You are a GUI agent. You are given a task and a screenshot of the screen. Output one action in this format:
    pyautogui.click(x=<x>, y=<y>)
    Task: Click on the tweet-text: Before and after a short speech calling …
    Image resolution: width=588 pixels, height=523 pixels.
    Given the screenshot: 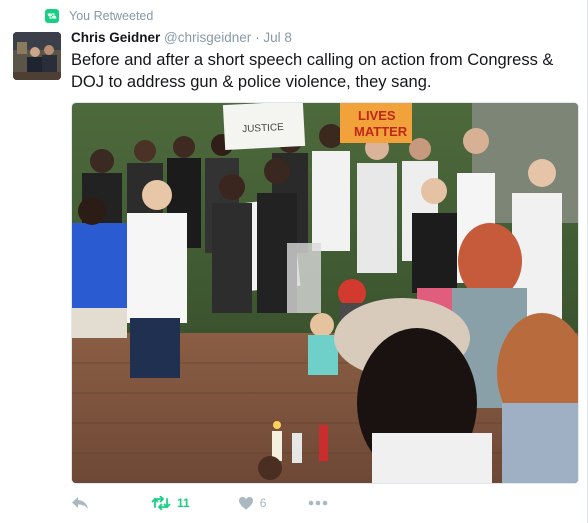 What is the action you would take?
    pyautogui.click(x=312, y=71)
    